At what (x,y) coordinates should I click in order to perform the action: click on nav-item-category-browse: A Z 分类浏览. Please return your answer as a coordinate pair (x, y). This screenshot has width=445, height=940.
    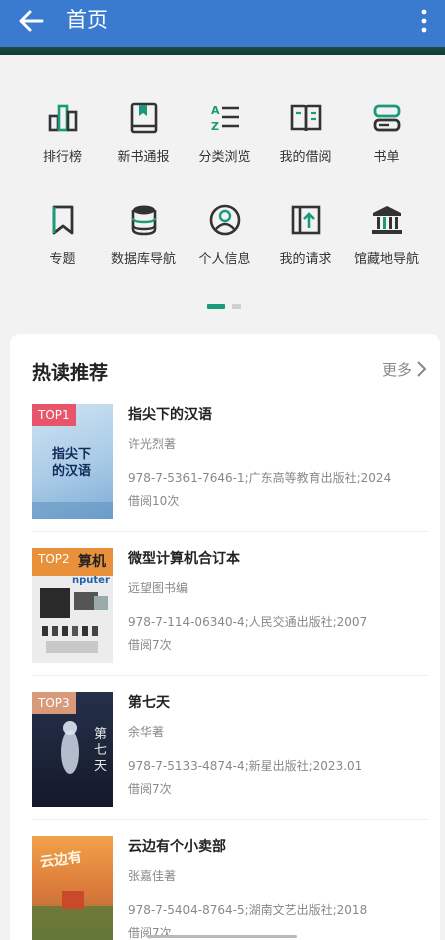
    Looking at the image, I should click on (224, 132).